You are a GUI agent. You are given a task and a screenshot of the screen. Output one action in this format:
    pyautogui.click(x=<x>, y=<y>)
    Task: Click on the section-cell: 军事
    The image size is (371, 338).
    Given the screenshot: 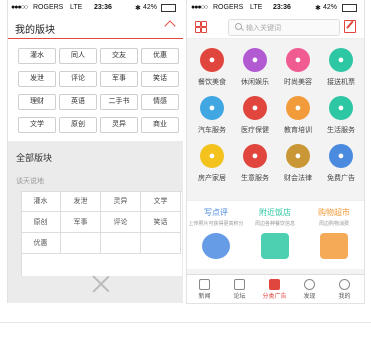 What is the action you would take?
    pyautogui.click(x=81, y=222)
    